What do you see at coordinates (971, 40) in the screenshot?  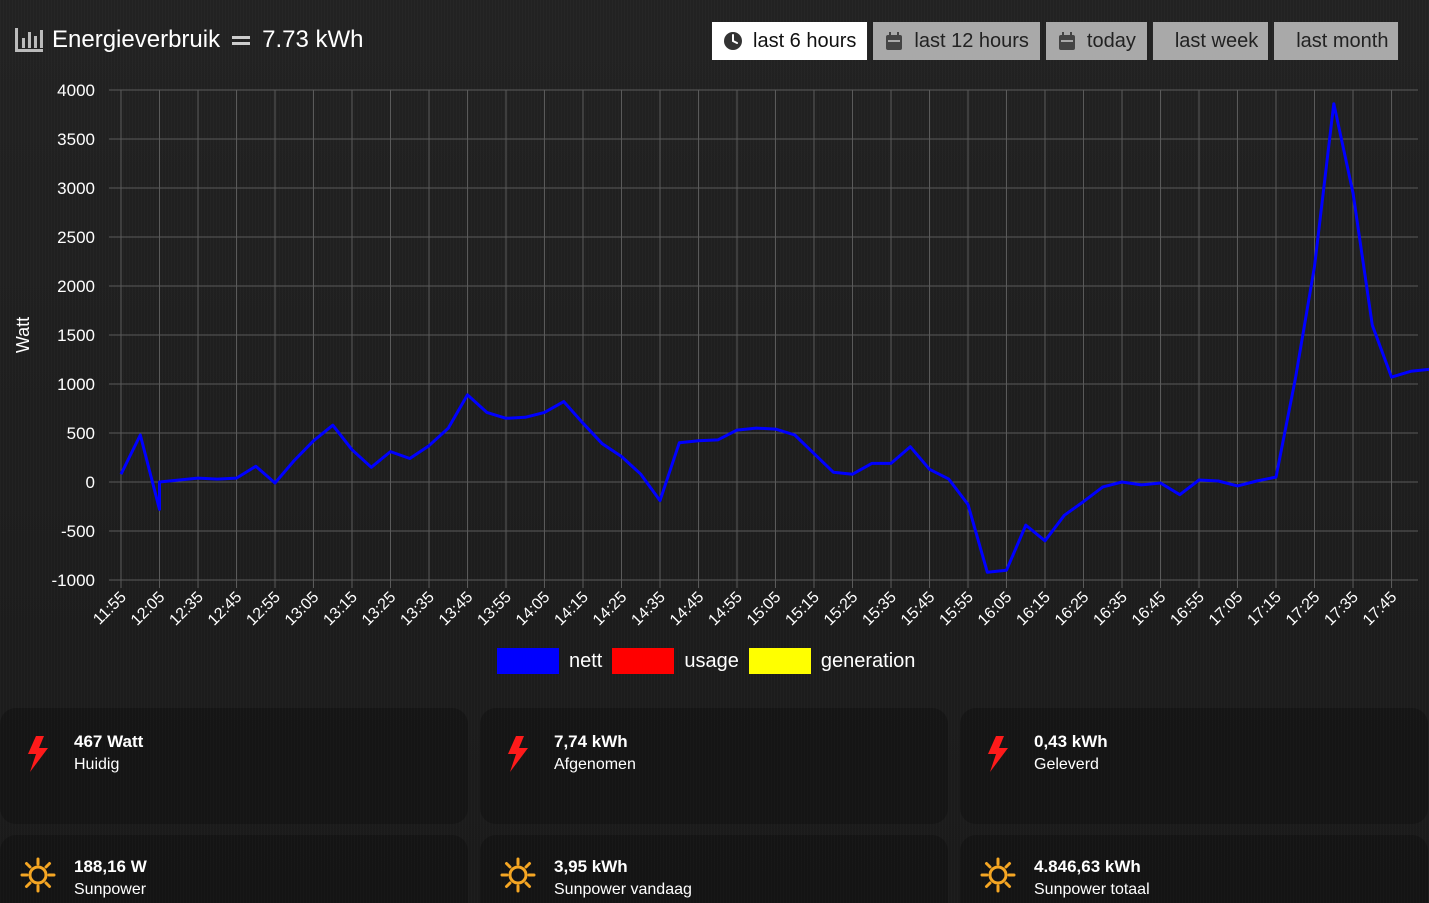 I see `range-label: last 12 hours` at bounding box center [971, 40].